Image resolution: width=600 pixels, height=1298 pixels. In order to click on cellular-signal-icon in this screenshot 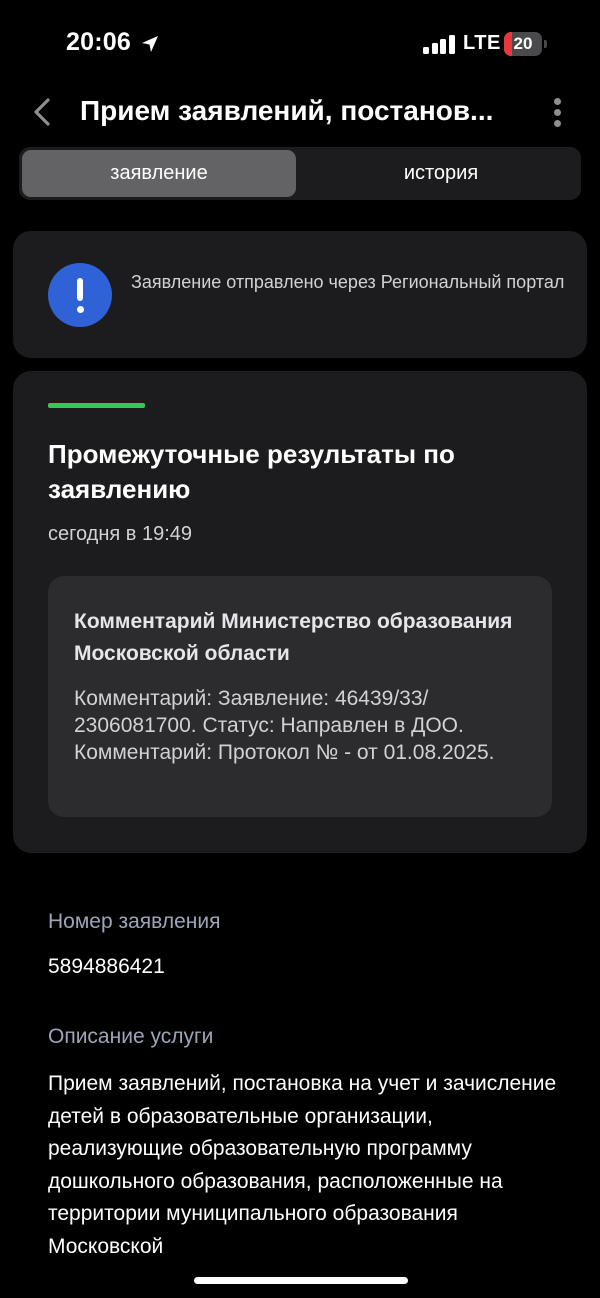, I will do `click(439, 44)`.